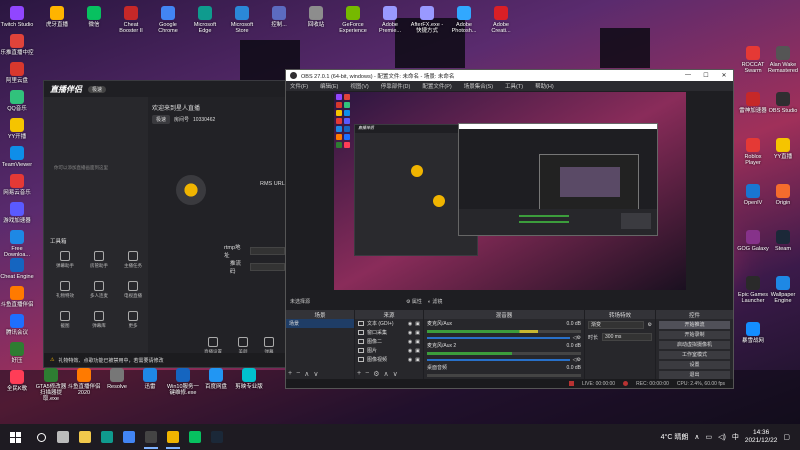  I want to click on desktop-icon: 微信, so click(94, 17).